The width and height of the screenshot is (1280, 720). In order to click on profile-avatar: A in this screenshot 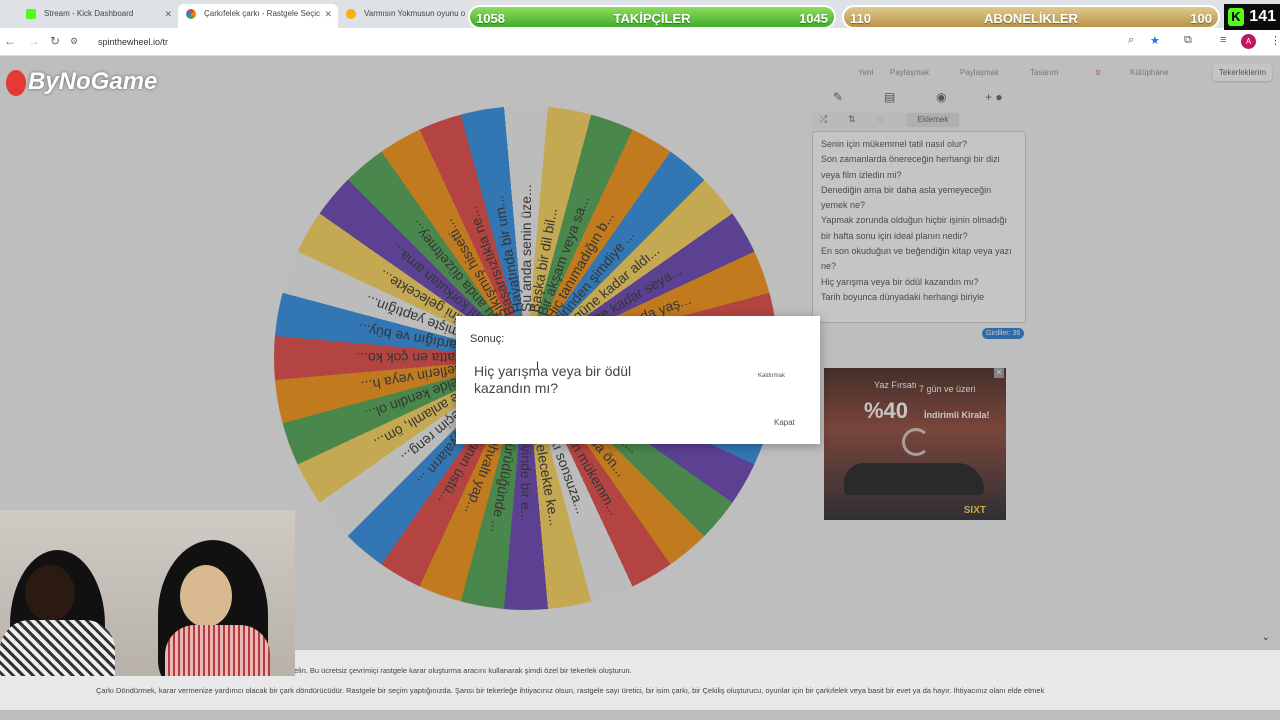, I will do `click(1248, 41)`.